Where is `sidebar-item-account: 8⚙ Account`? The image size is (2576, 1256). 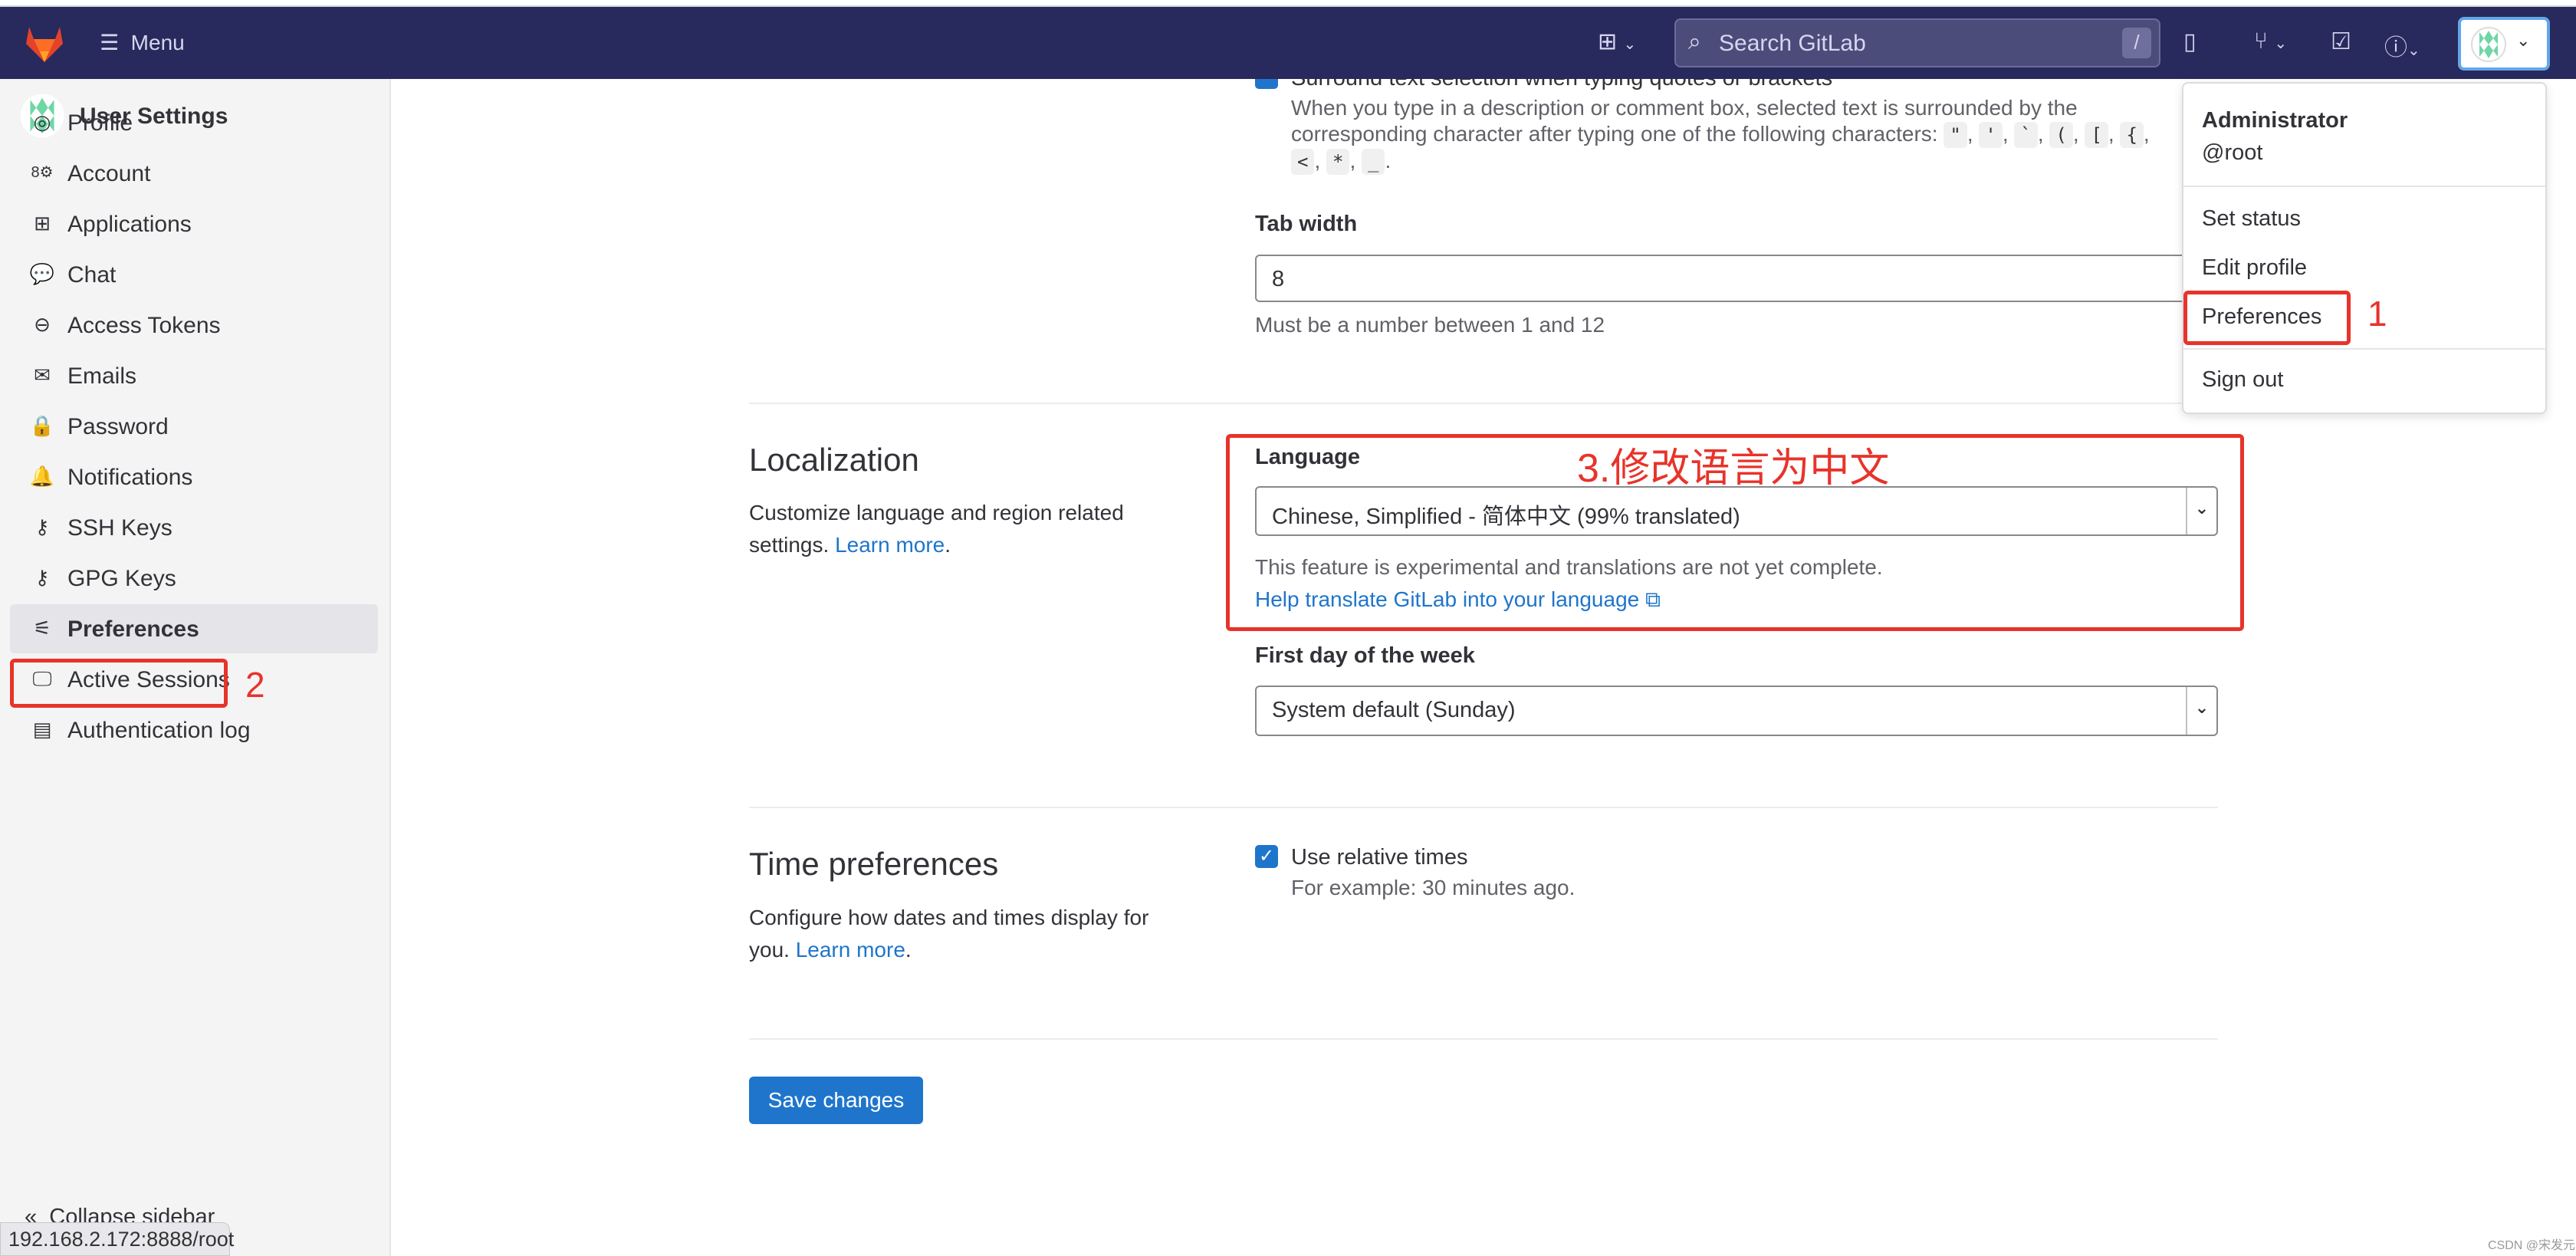
sidebar-item-account: 8⚙ Account is located at coordinates (194, 174).